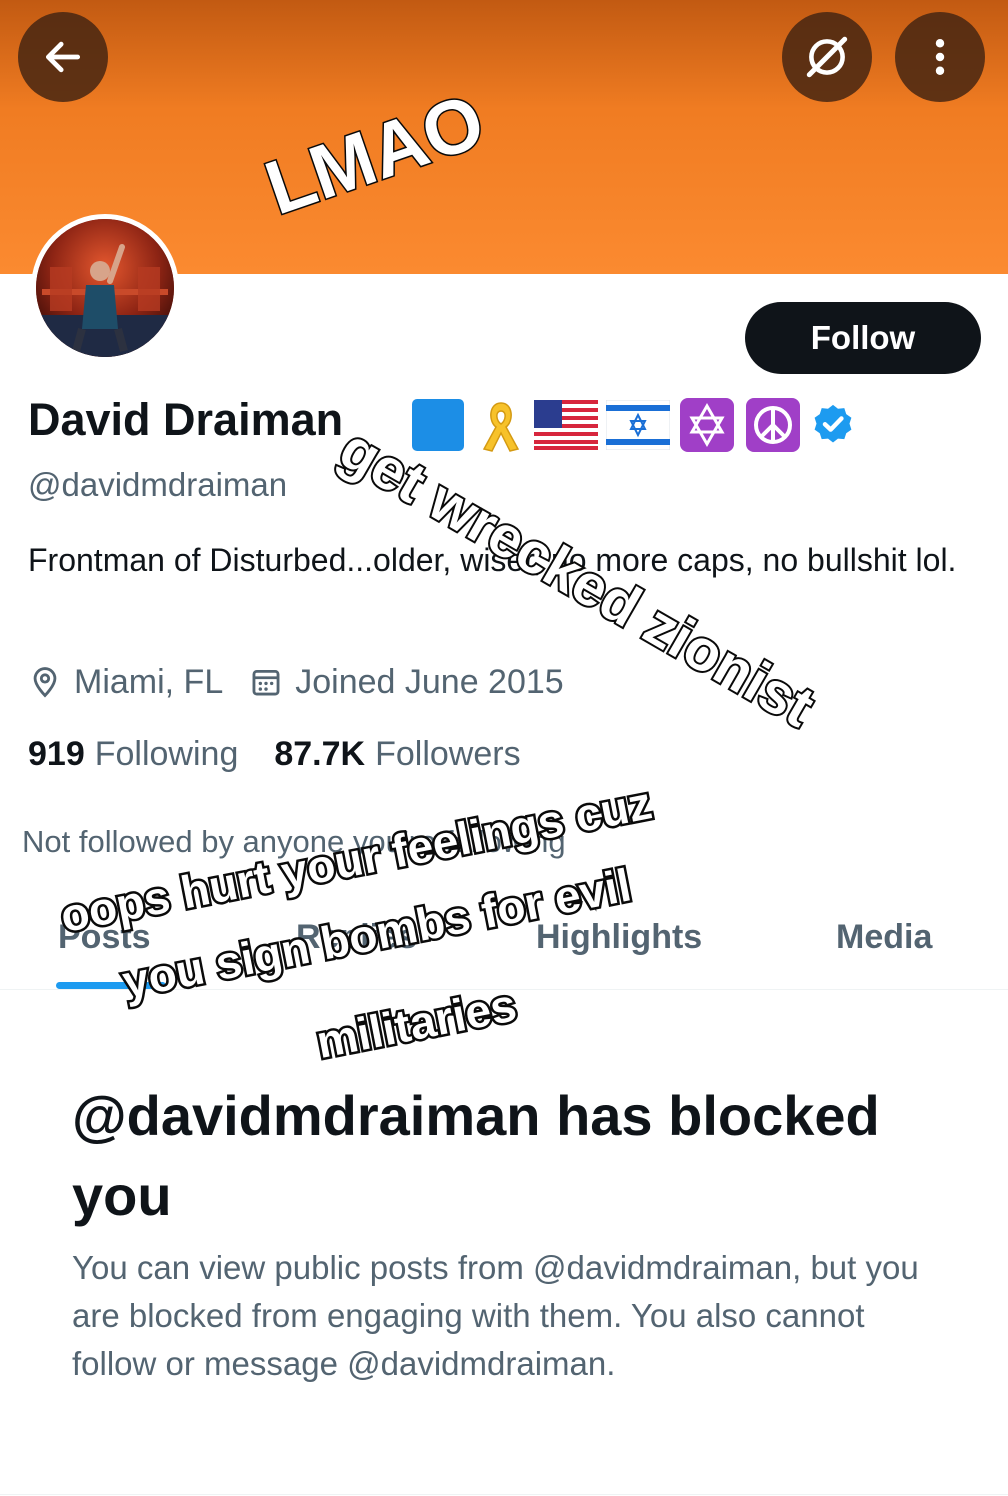  Describe the element at coordinates (320, 753) in the screenshot. I see `followers-count: 87.7K` at that location.